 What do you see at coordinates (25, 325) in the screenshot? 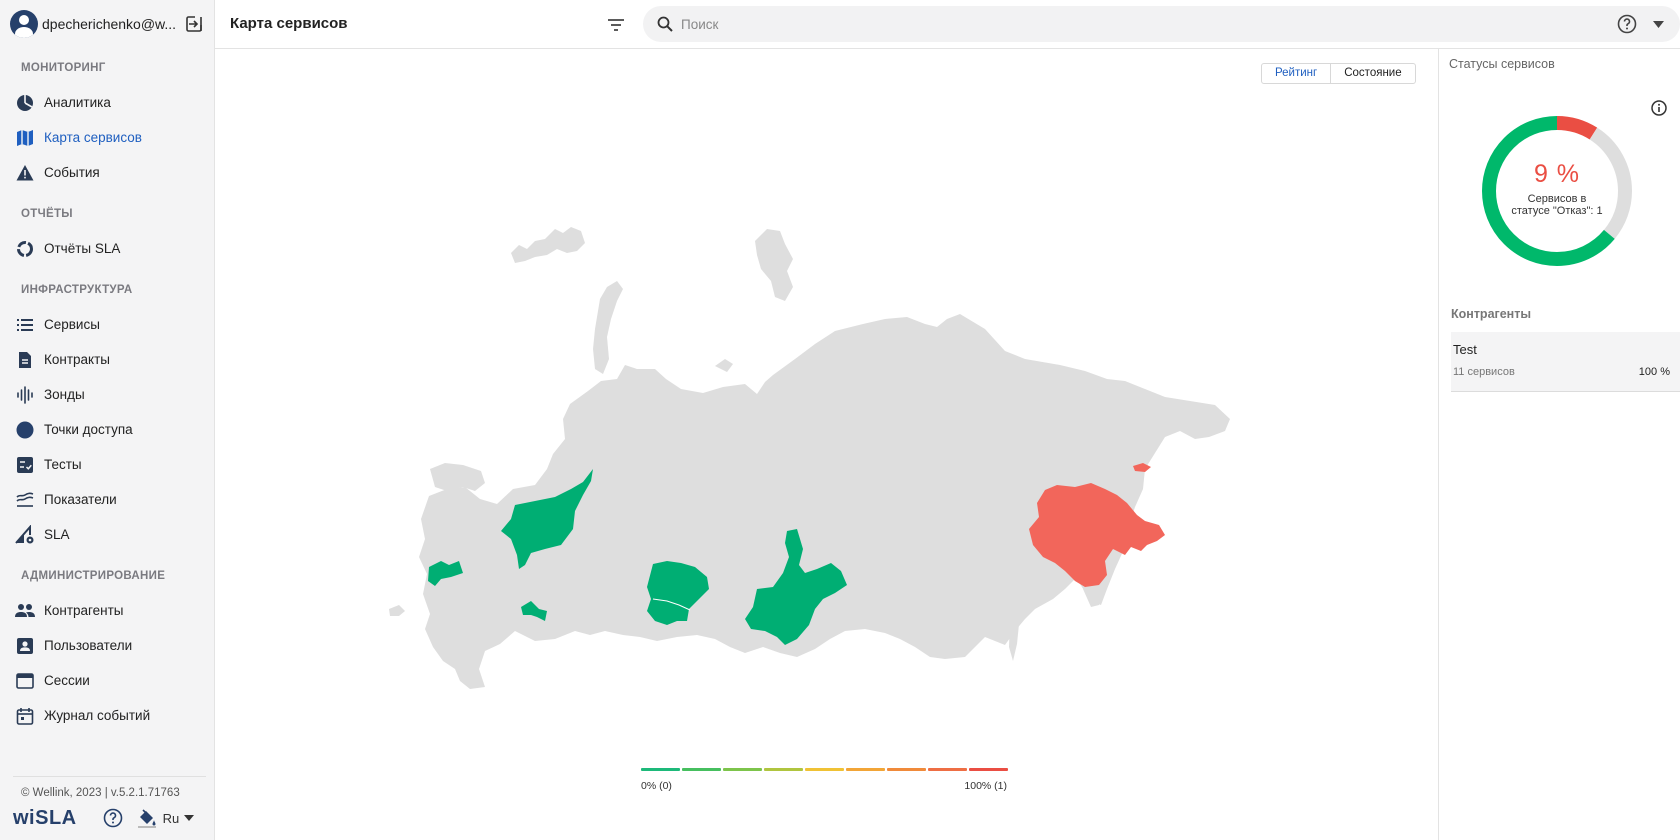
I see `list-icon` at bounding box center [25, 325].